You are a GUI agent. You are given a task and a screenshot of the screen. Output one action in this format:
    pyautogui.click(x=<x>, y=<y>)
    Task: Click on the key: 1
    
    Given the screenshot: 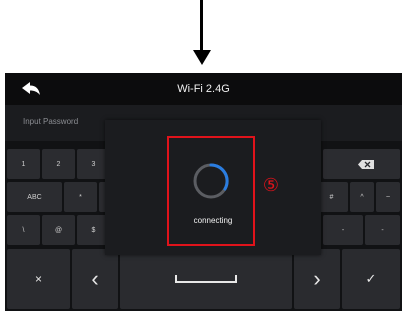 What is the action you would take?
    pyautogui.click(x=23, y=164)
    